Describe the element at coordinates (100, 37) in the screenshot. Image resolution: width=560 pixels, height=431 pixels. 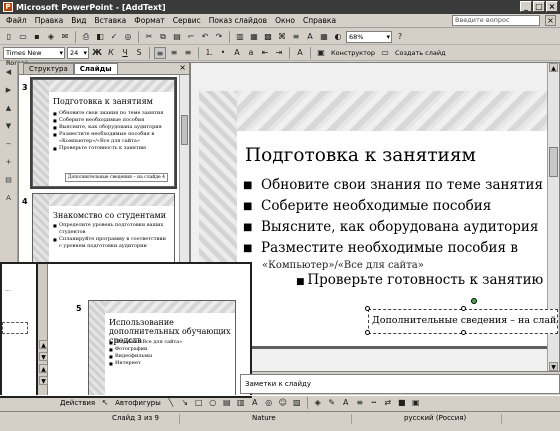
I see `preview-icon: ◧` at that location.